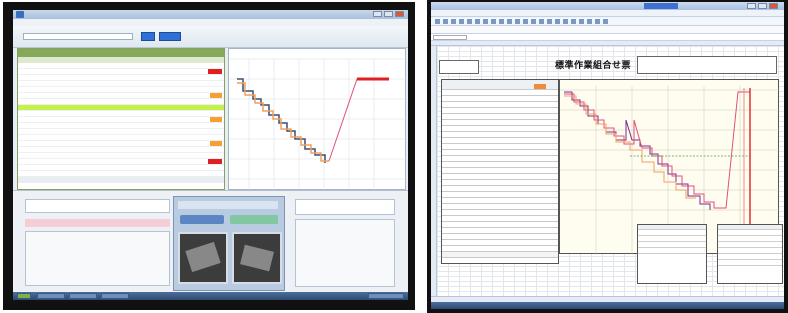  I want to click on active-window-indicator, so click(661, 6).